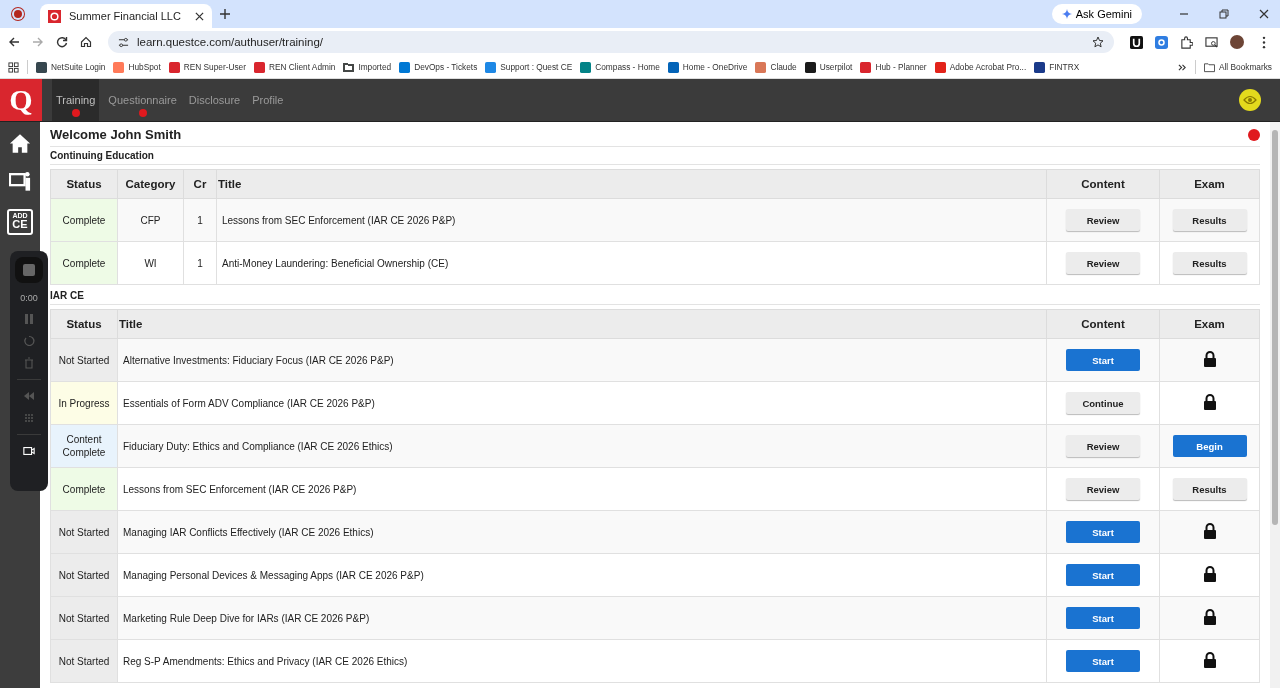  Describe the element at coordinates (21, 100) in the screenshot. I see `app-logo: Q` at that location.